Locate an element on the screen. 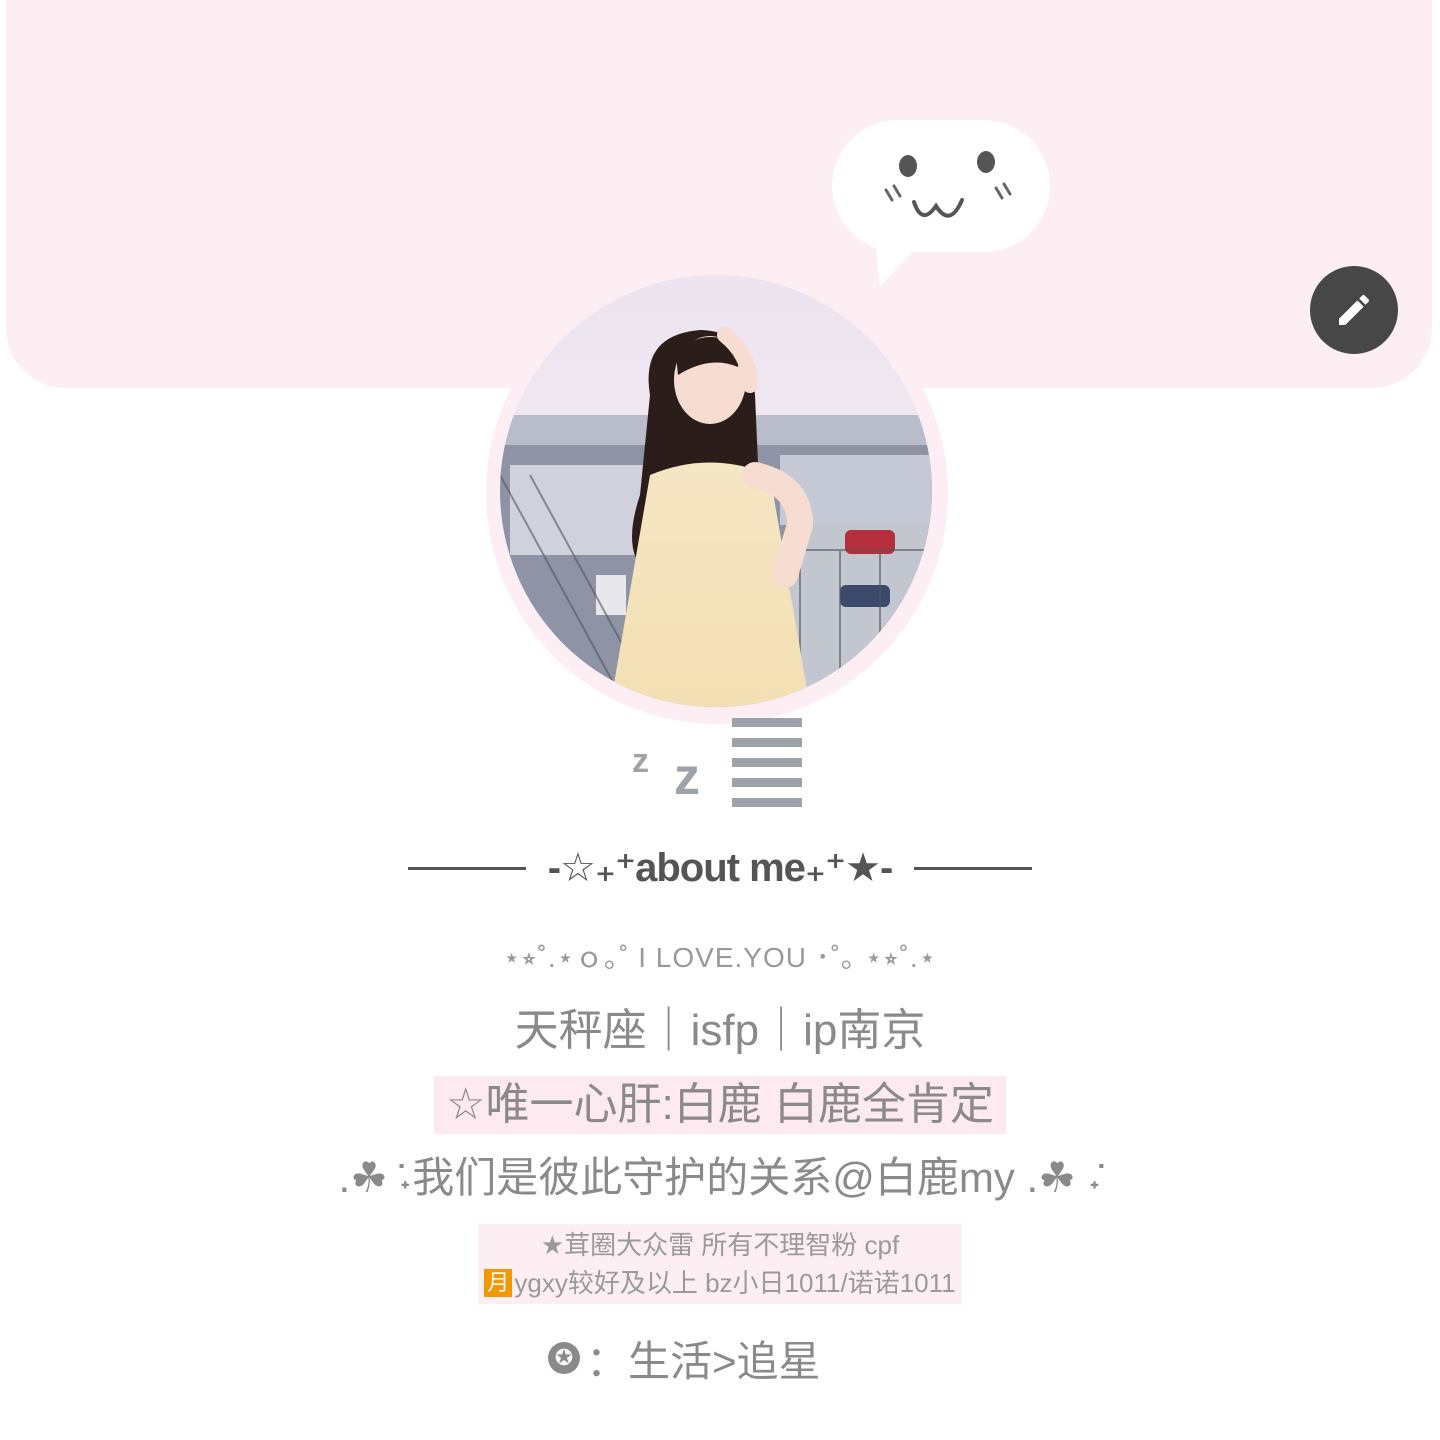 The image size is (1440, 1440). avatar-photo is located at coordinates (716, 491).